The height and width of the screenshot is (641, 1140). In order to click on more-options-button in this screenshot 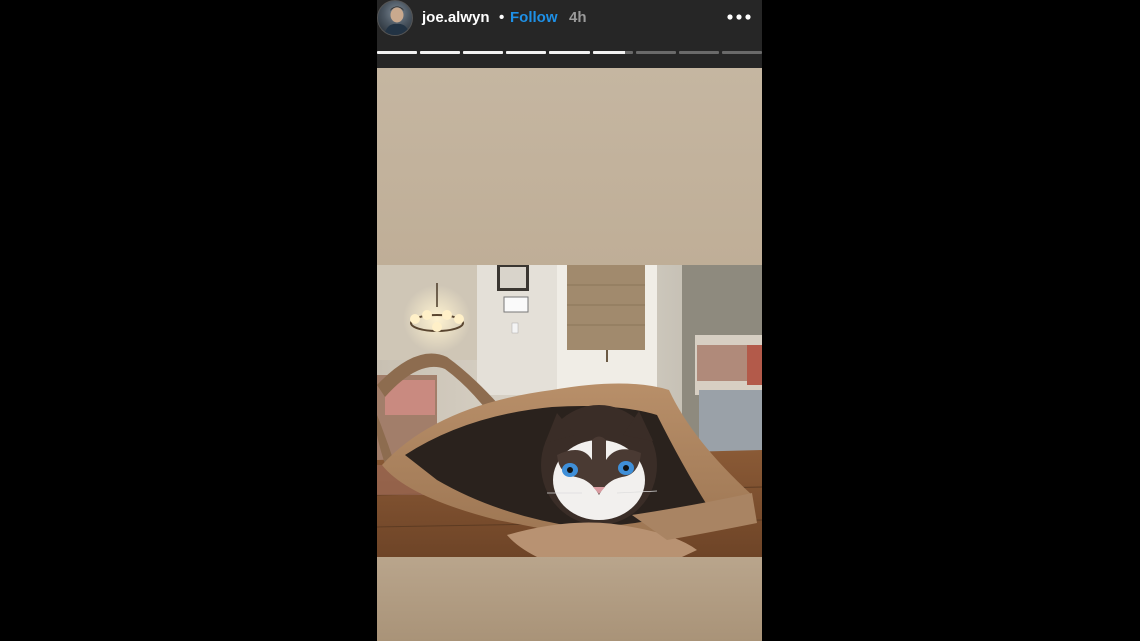, I will do `click(739, 17)`.